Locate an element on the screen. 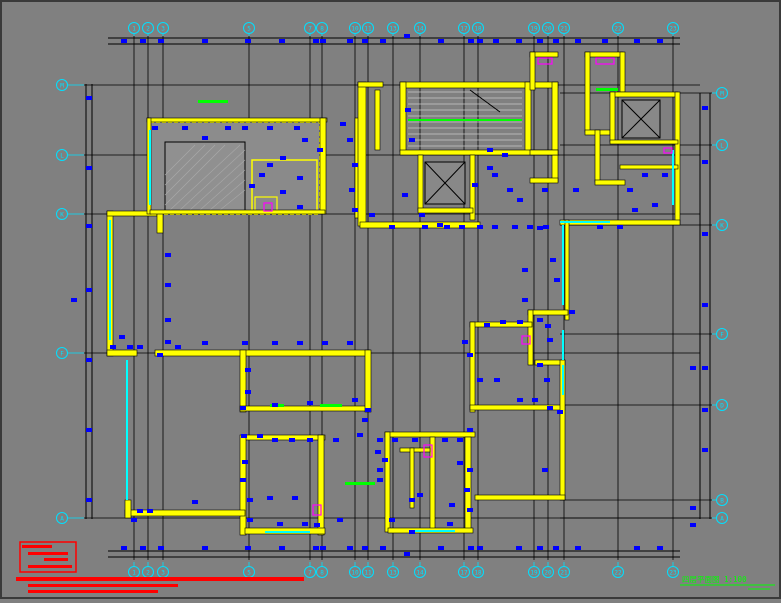 This screenshot has height=603, width=781. axis-bubble-bottom: 23 is located at coordinates (673, 570).